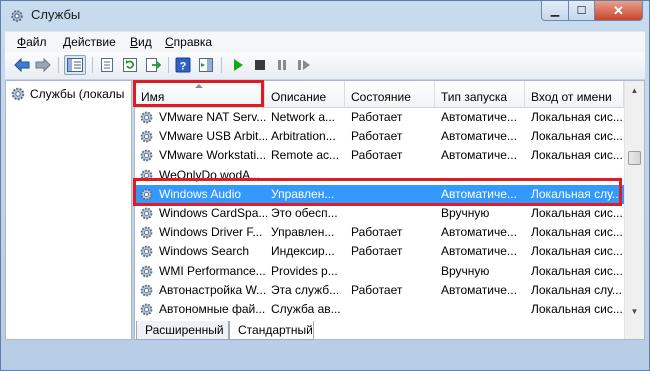  I want to click on column-header-description: Описание, so click(305, 94).